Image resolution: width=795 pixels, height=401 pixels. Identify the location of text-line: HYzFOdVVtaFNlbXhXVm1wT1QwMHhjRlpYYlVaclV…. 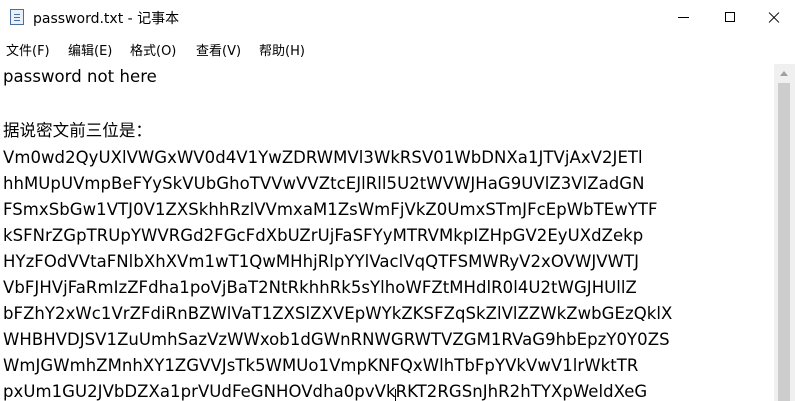
(321, 261).